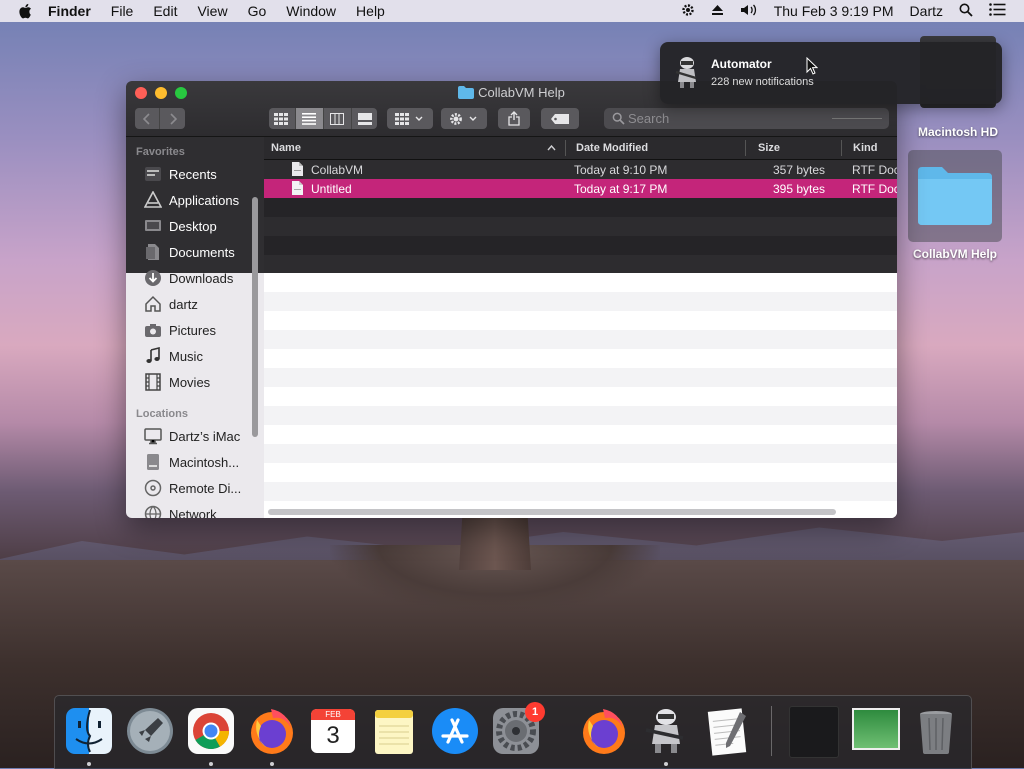 This screenshot has width=1024, height=769. I want to click on sidebar-item-documents: Documents, so click(189, 252).